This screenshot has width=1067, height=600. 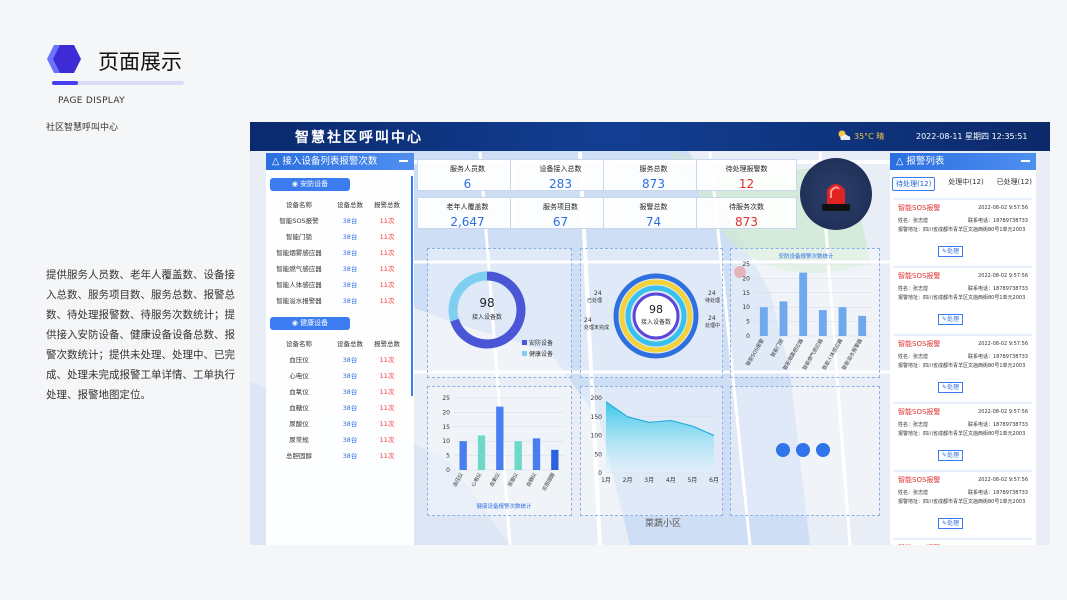 What do you see at coordinates (1014, 184) in the screenshot?
I see `tab-done: 已处理(12)` at bounding box center [1014, 184].